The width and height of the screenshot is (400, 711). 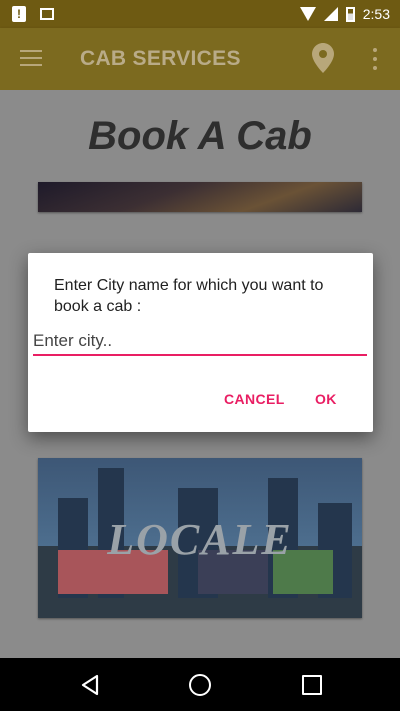 What do you see at coordinates (90, 685) in the screenshot?
I see `back-icon` at bounding box center [90, 685].